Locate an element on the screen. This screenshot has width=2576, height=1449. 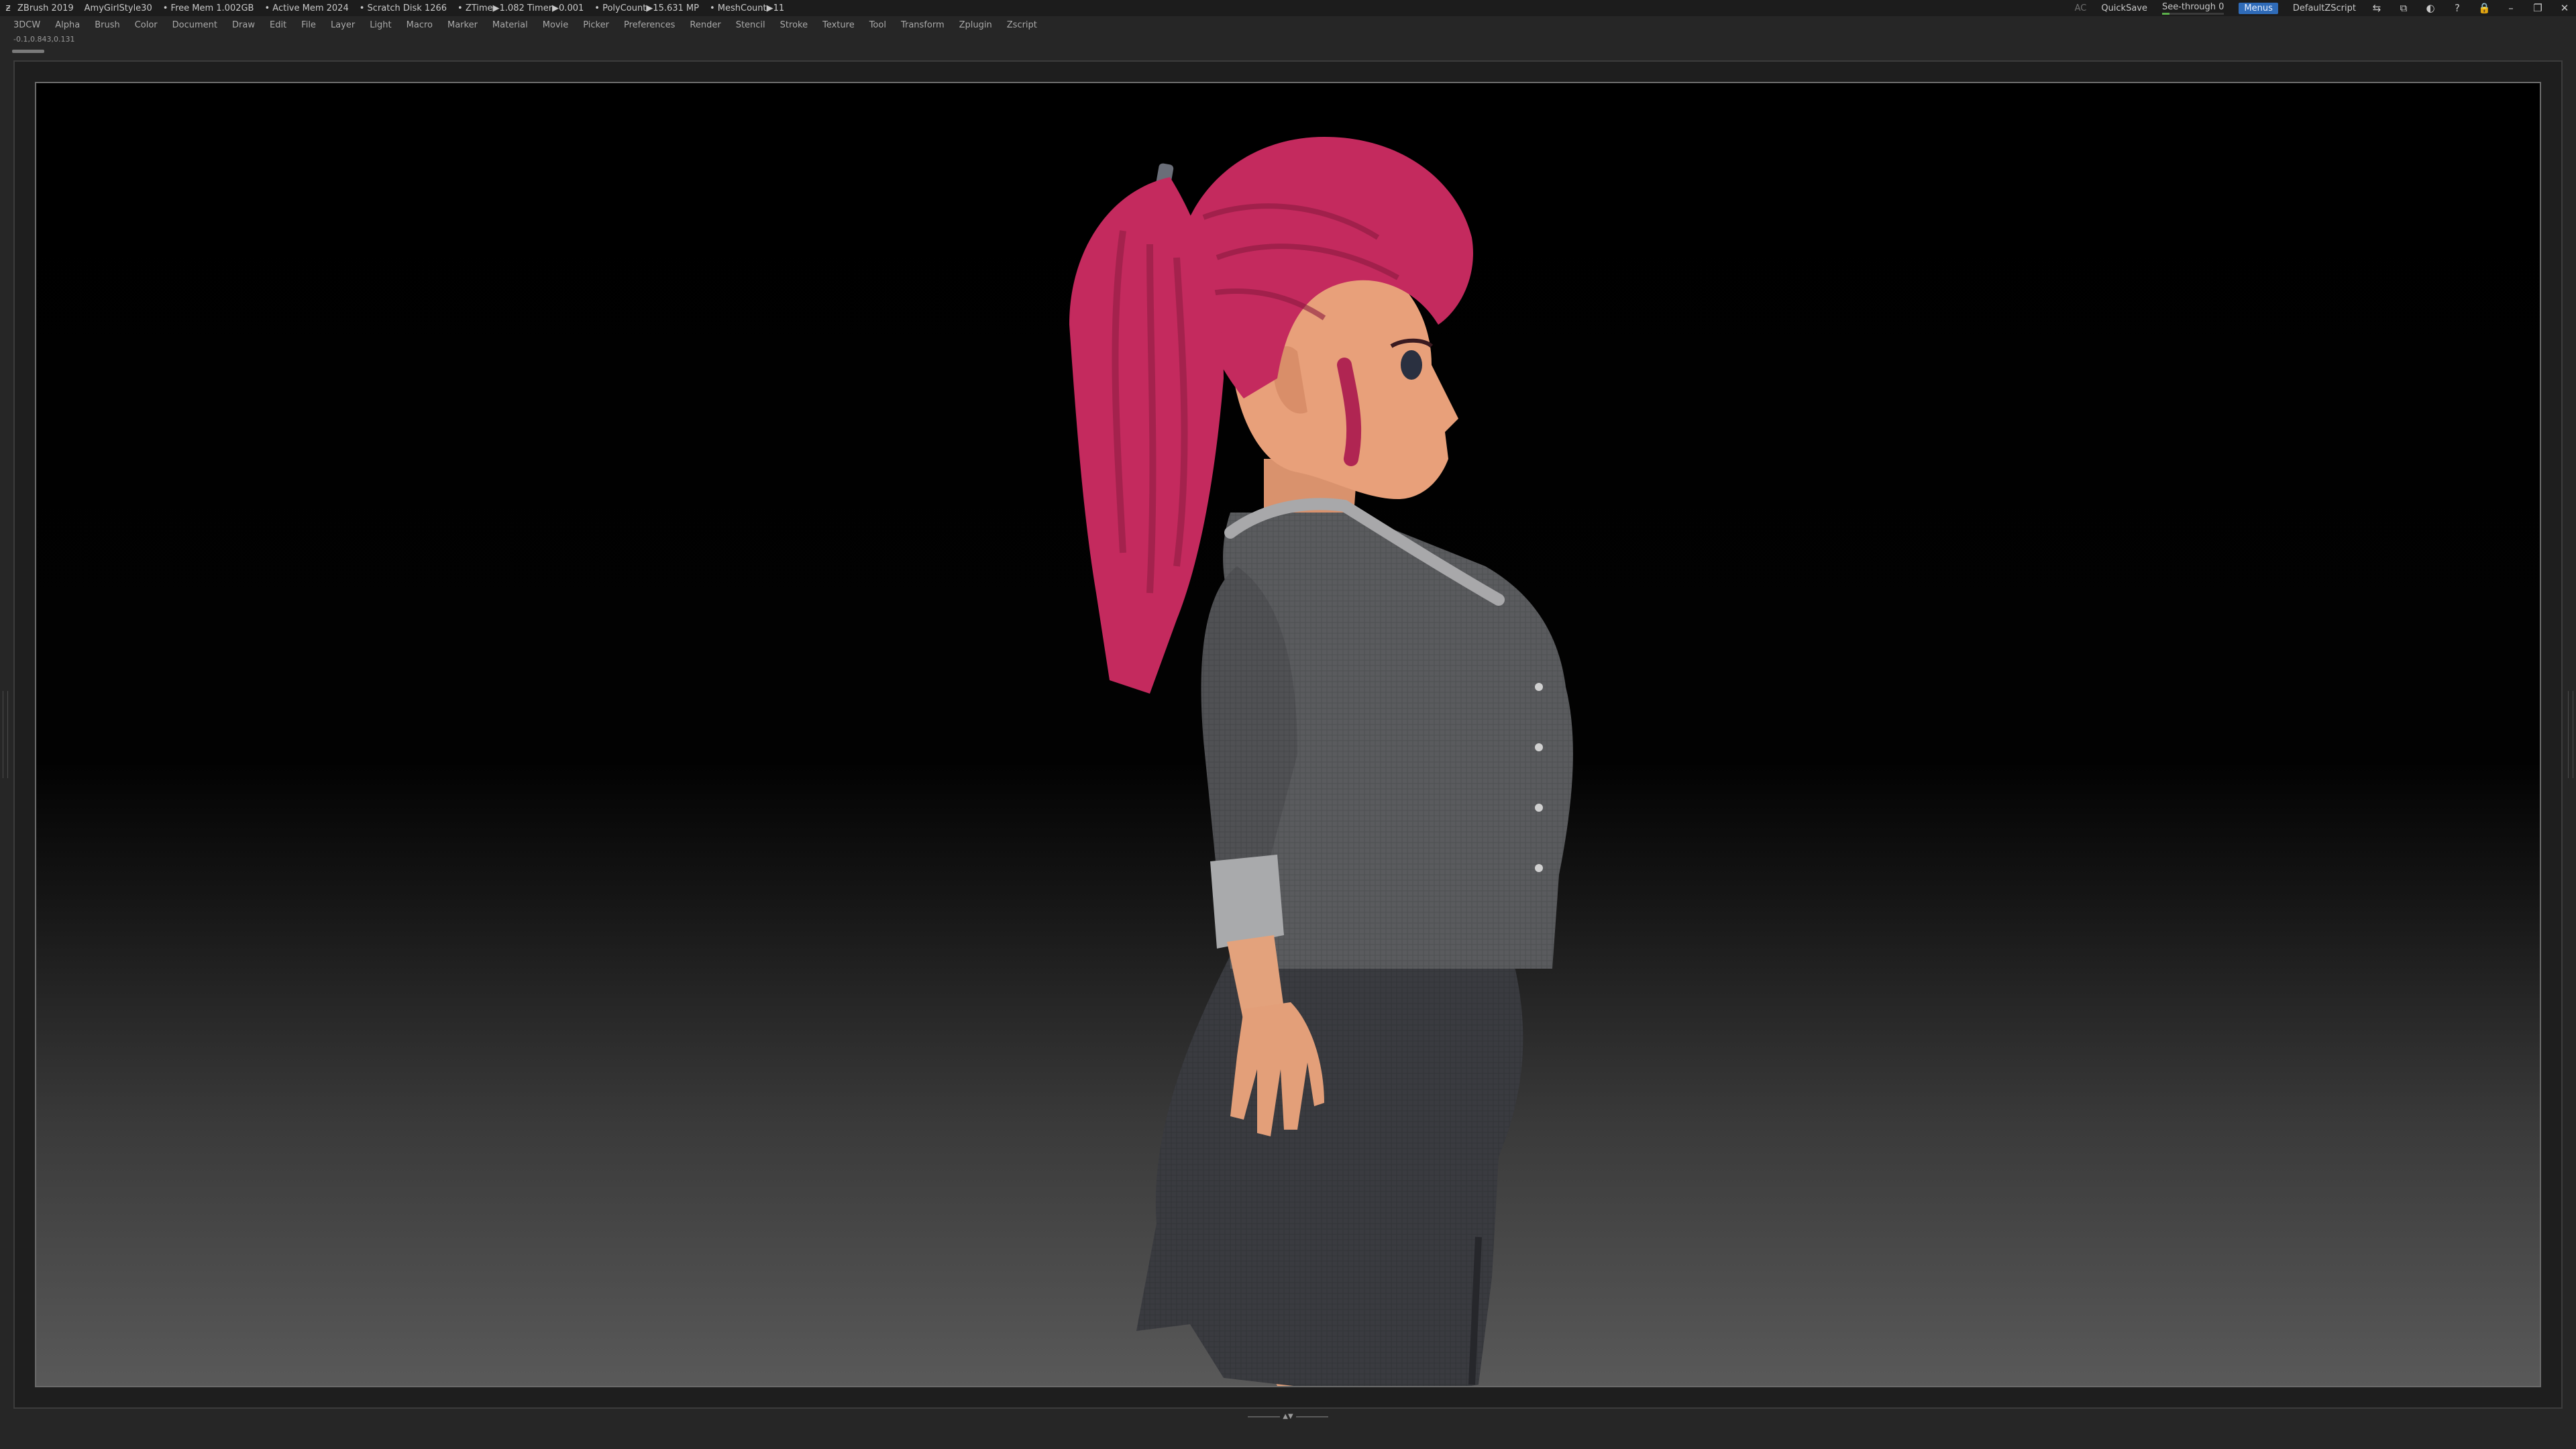
menu-brush: Brush is located at coordinates (107, 25).